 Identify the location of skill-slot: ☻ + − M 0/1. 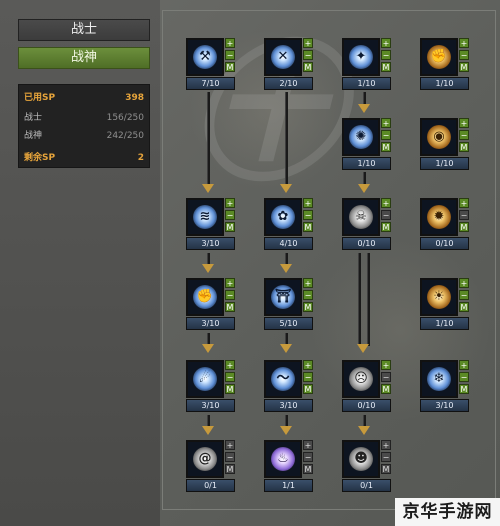
(369, 467).